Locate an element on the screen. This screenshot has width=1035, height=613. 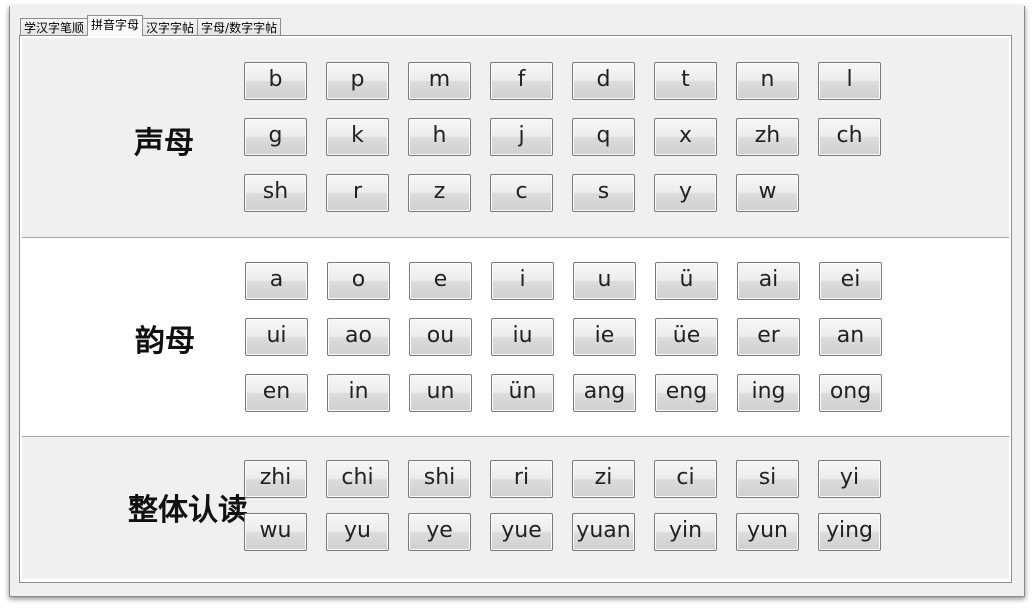
syllable-button: ao is located at coordinates (358, 337).